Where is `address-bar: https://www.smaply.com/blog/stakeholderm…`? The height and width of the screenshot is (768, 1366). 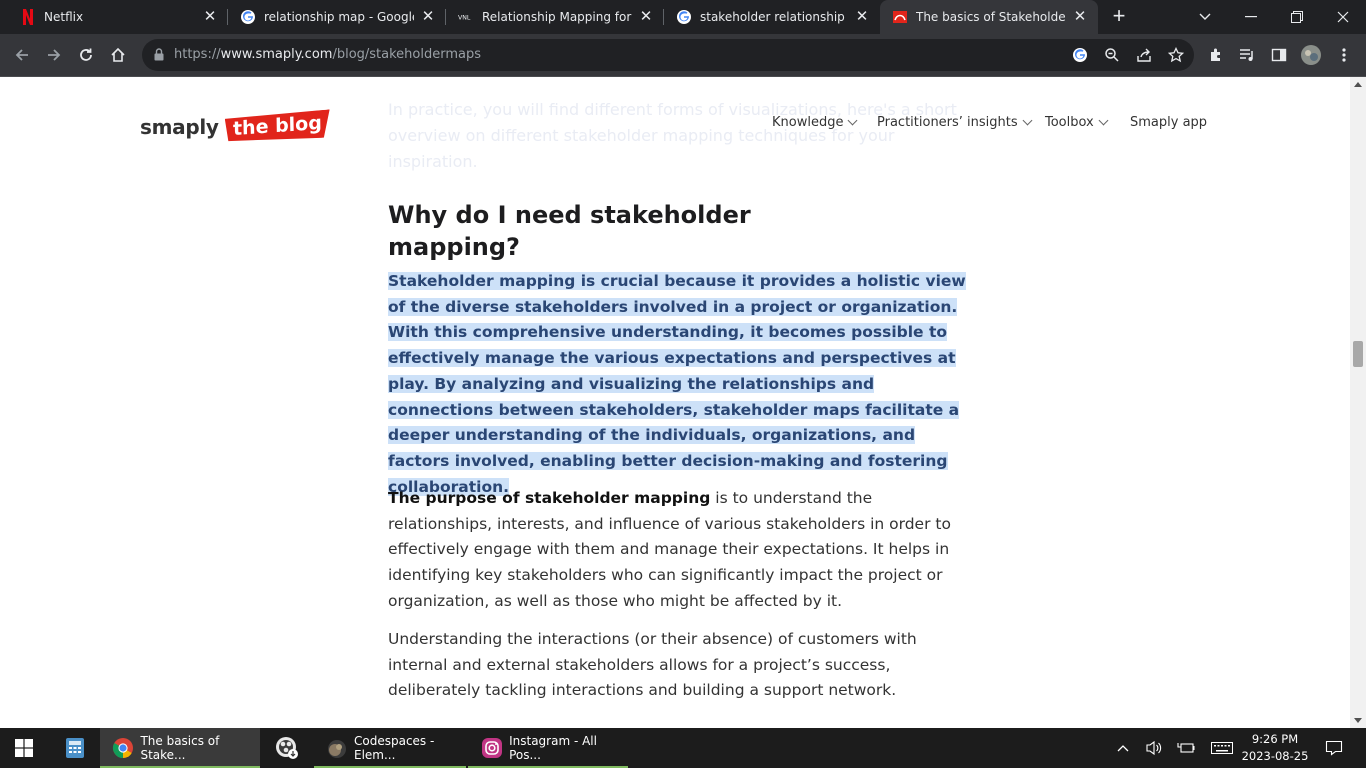
address-bar: https://www.smaply.com/blog/stakeholderm… is located at coordinates (668, 55).